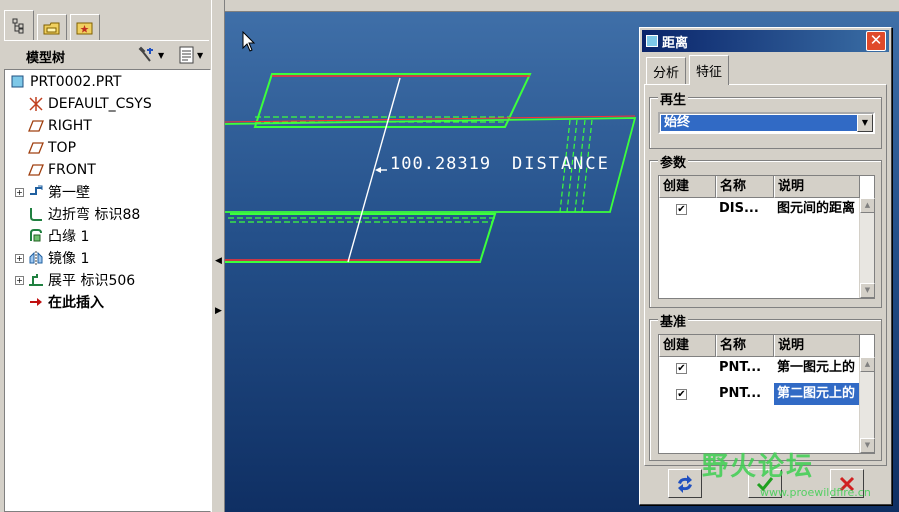 This screenshot has height=512, width=899. What do you see at coordinates (562, 6) in the screenshot?
I see `graphics-toolbar-strip` at bounding box center [562, 6].